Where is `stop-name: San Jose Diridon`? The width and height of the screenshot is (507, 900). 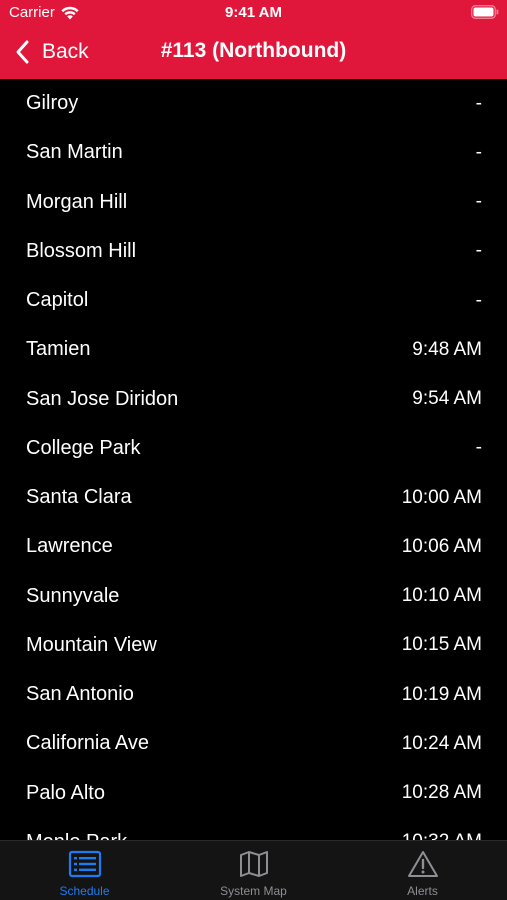
stop-name: San Jose Diridon is located at coordinates (102, 398).